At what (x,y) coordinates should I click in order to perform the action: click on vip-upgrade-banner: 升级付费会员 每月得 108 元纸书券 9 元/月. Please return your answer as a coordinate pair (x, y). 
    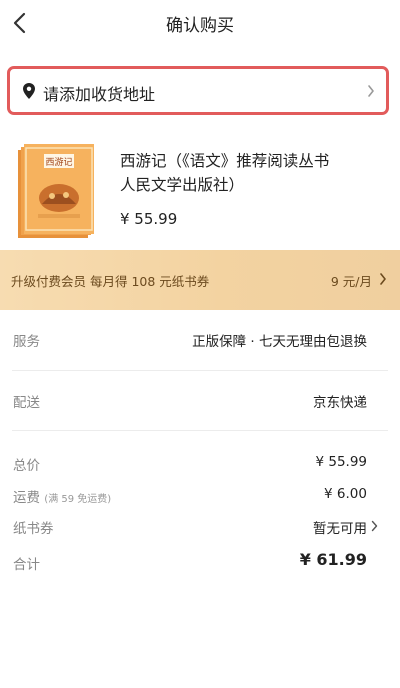
    Looking at the image, I should click on (200, 280).